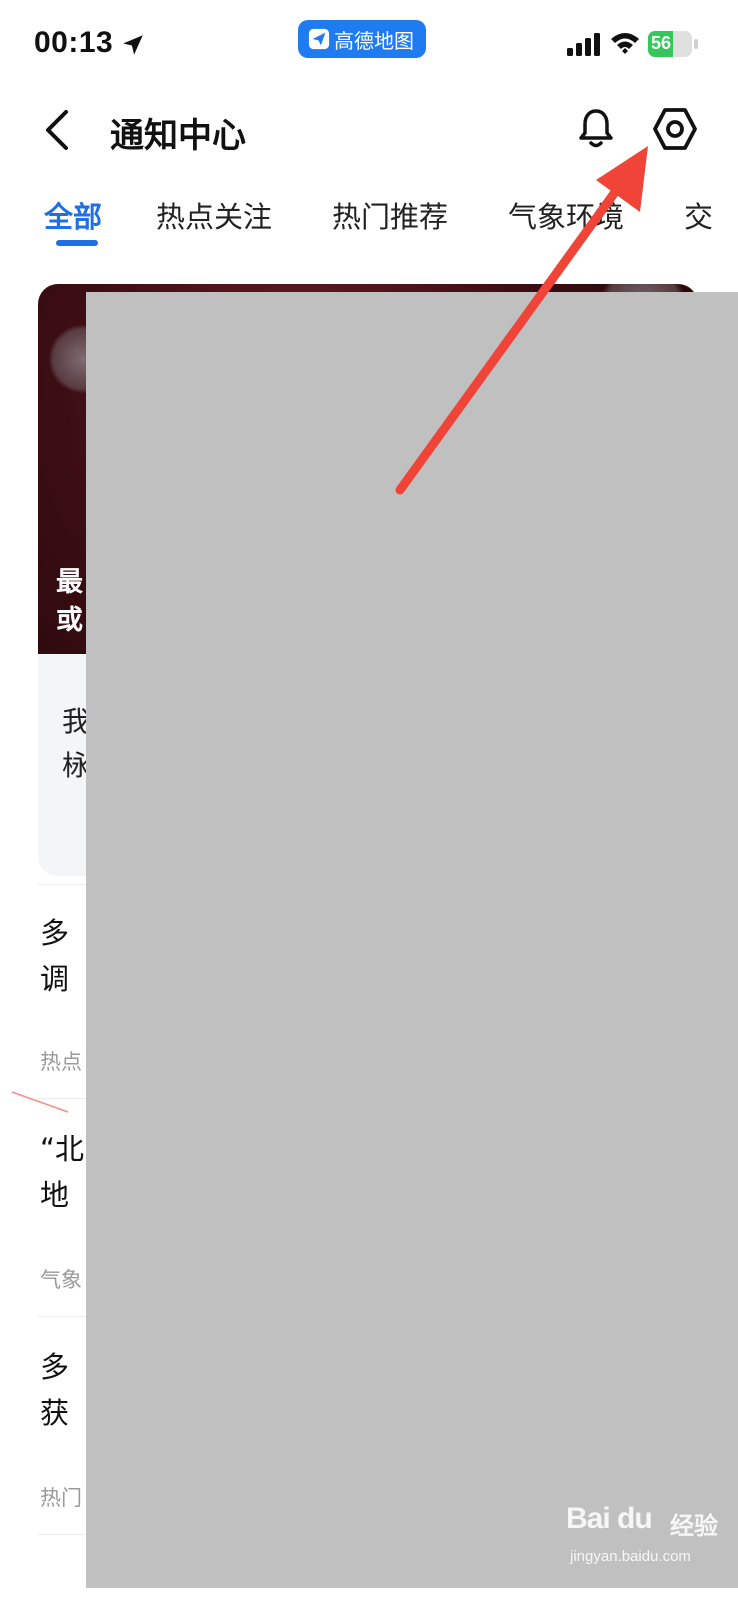 The width and height of the screenshot is (738, 1600). What do you see at coordinates (74, 42) in the screenshot?
I see `status-time: 00:13` at bounding box center [74, 42].